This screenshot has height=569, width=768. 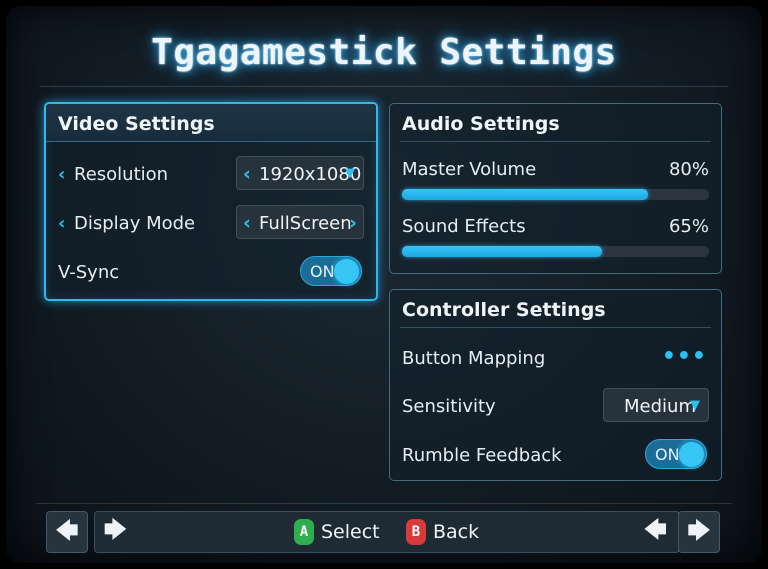 I want to click on page-title: Tgagamestick Settings, so click(x=384, y=52).